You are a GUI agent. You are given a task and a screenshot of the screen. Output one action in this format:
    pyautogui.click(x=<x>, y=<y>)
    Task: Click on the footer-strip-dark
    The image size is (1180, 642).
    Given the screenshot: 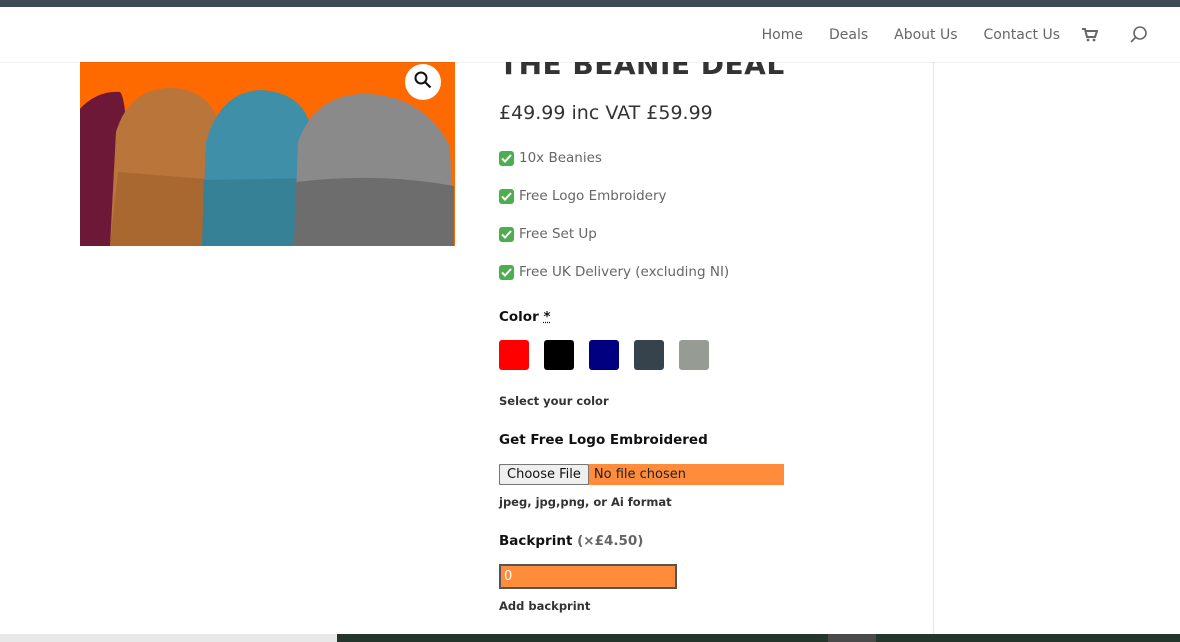 What is the action you would take?
    pyautogui.click(x=758, y=638)
    